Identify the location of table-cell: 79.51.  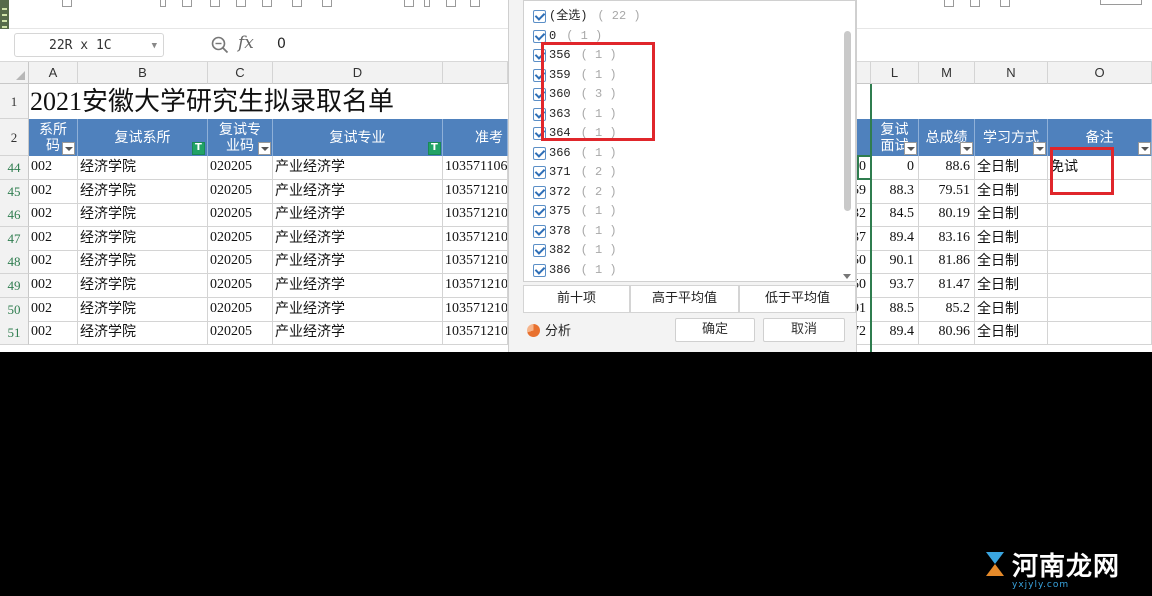
(947, 191).